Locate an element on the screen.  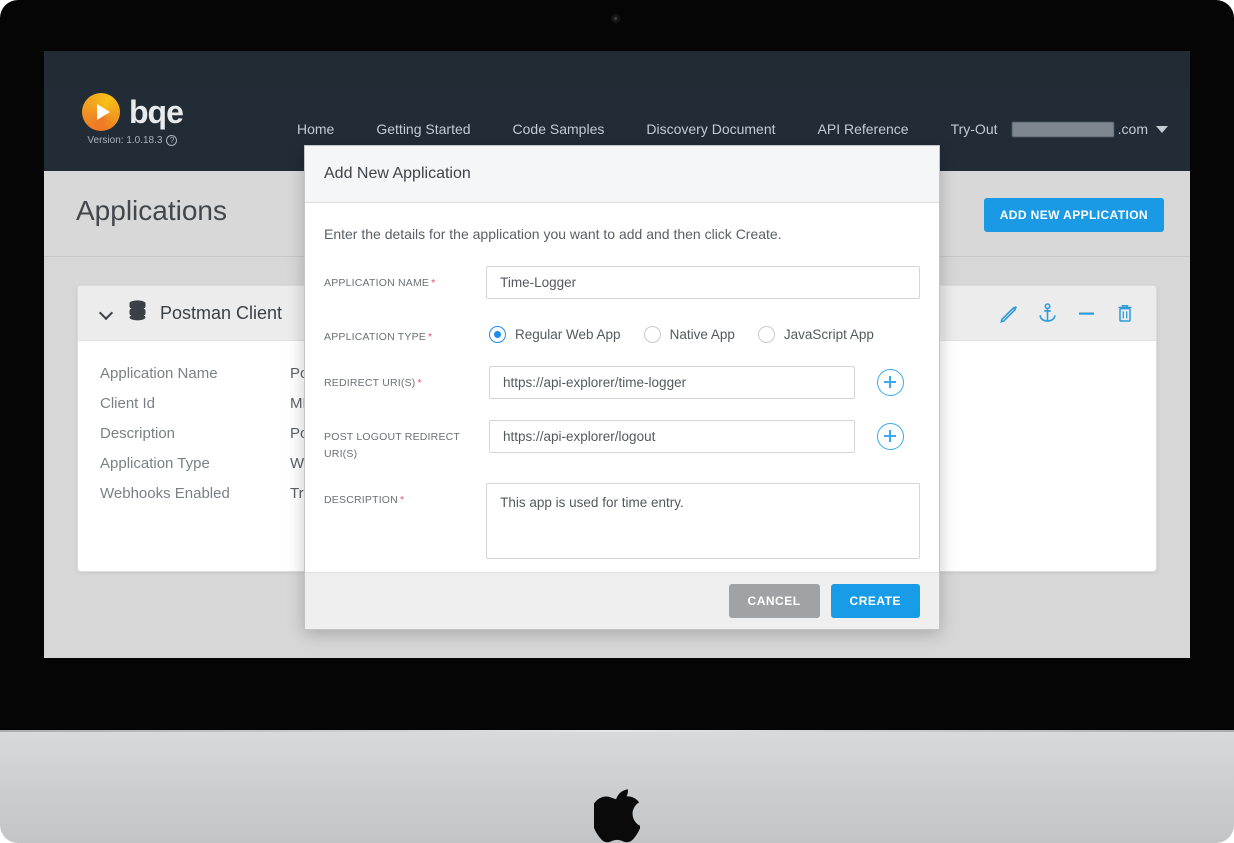
cancel-button: CANCEL is located at coordinates (774, 601).